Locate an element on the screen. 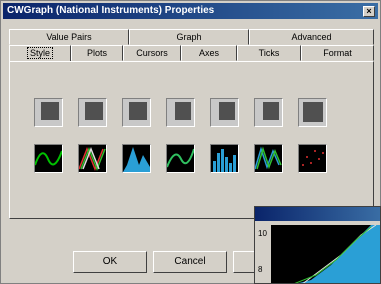 This screenshot has width=381, height=284. tab-label: Cursors is located at coordinates (152, 53).